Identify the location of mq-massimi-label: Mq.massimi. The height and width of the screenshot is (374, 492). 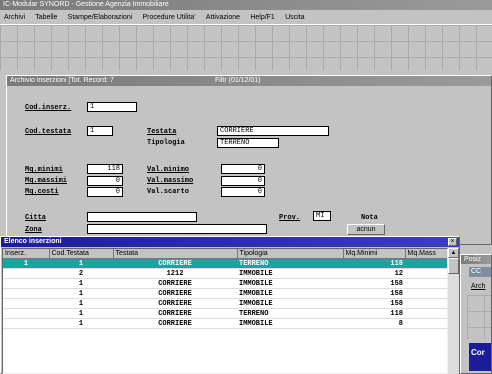
(46, 181).